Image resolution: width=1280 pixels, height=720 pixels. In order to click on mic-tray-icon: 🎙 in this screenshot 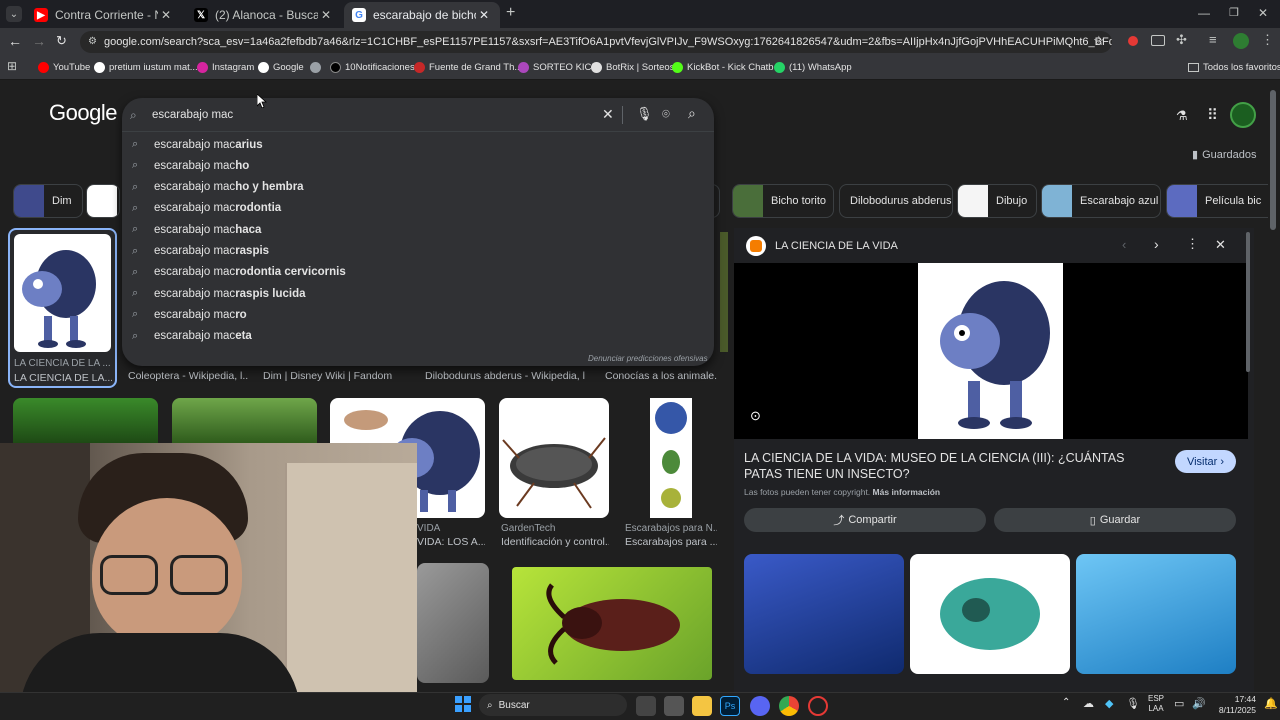, I will do `click(1133, 703)`.